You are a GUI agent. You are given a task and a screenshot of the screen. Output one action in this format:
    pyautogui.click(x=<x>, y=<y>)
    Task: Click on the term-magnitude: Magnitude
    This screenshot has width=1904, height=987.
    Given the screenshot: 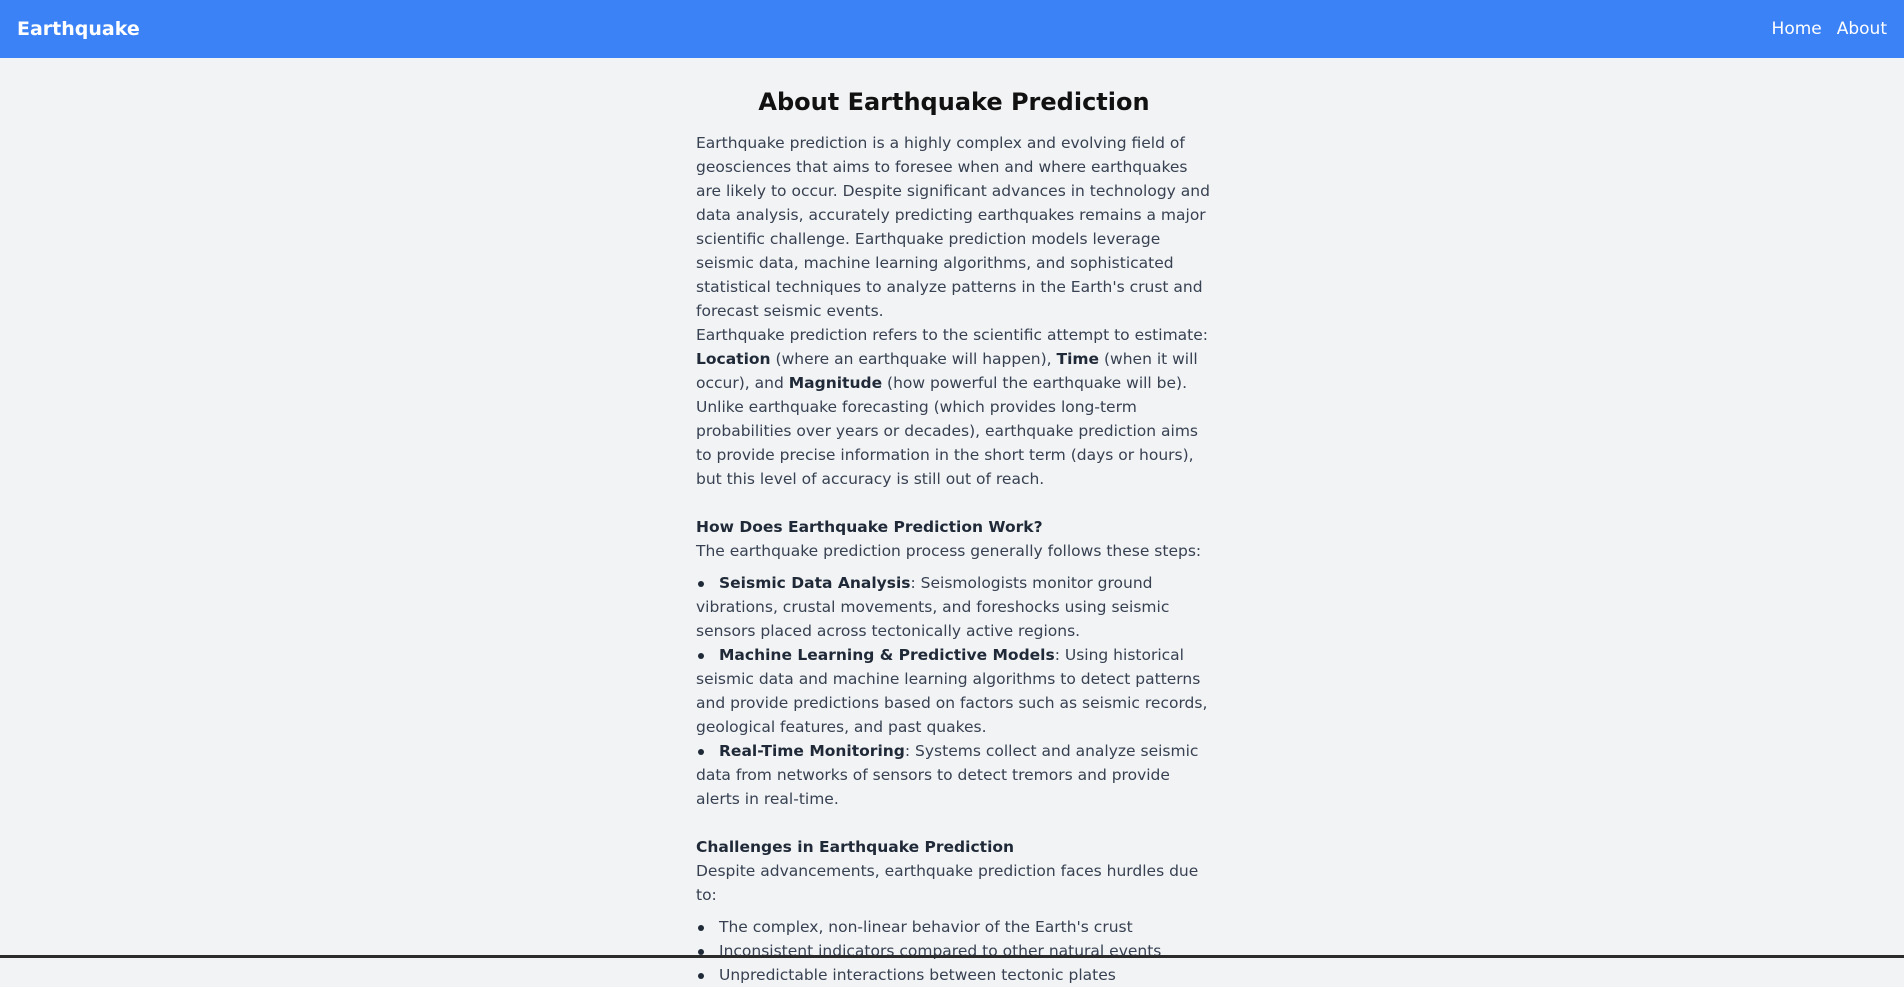 What is the action you would take?
    pyautogui.click(x=835, y=383)
    